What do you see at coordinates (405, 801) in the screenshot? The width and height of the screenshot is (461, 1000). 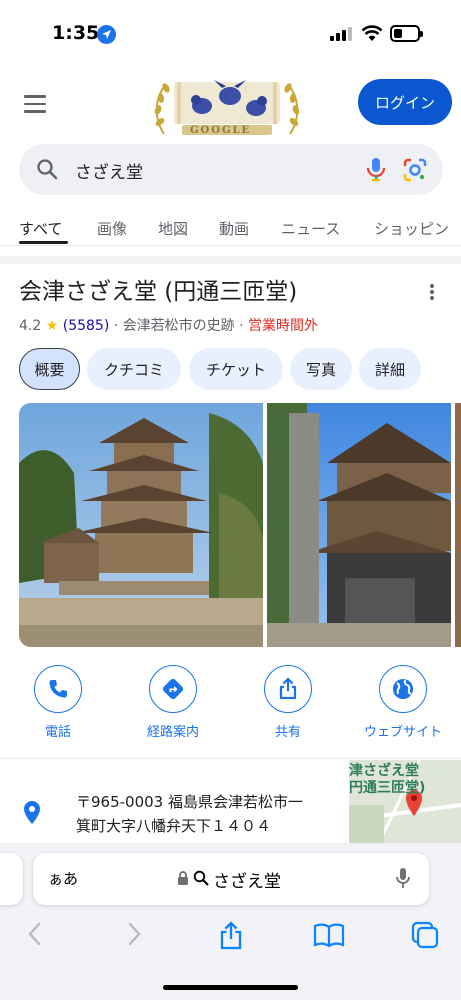 I see `map-thumbnail: 津さざえ堂 円通三匝堂)` at bounding box center [405, 801].